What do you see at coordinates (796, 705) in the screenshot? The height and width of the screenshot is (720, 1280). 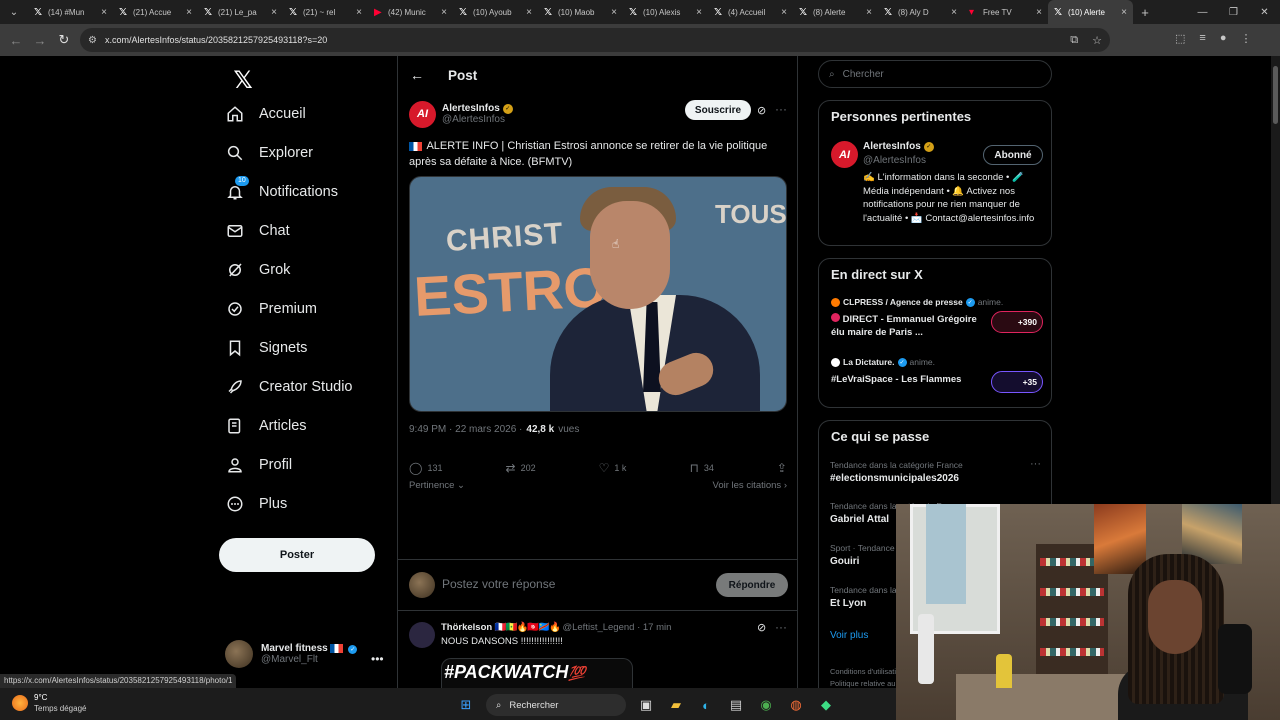 I see `firefox-icon: ◍` at bounding box center [796, 705].